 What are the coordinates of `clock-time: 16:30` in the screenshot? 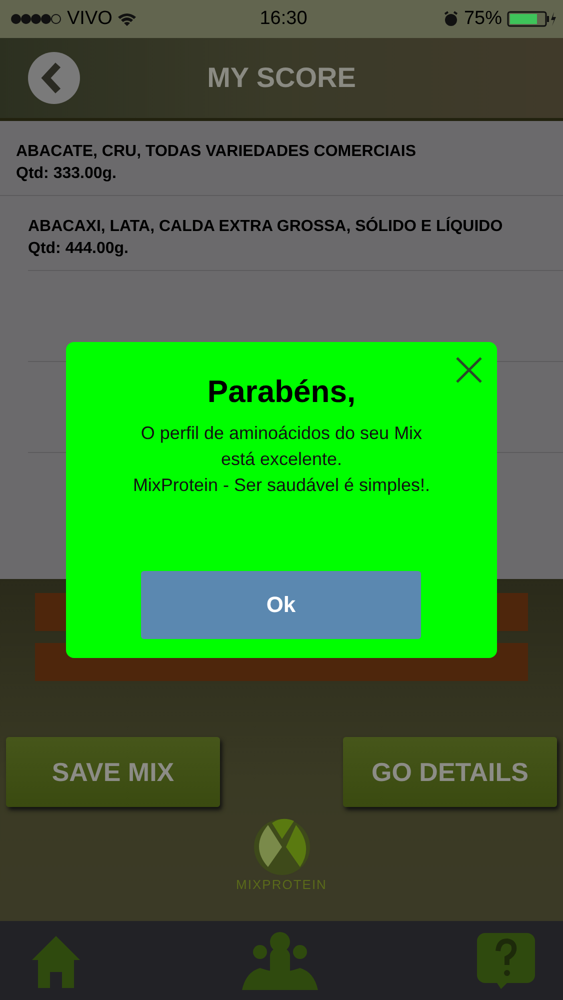 It's located at (284, 19).